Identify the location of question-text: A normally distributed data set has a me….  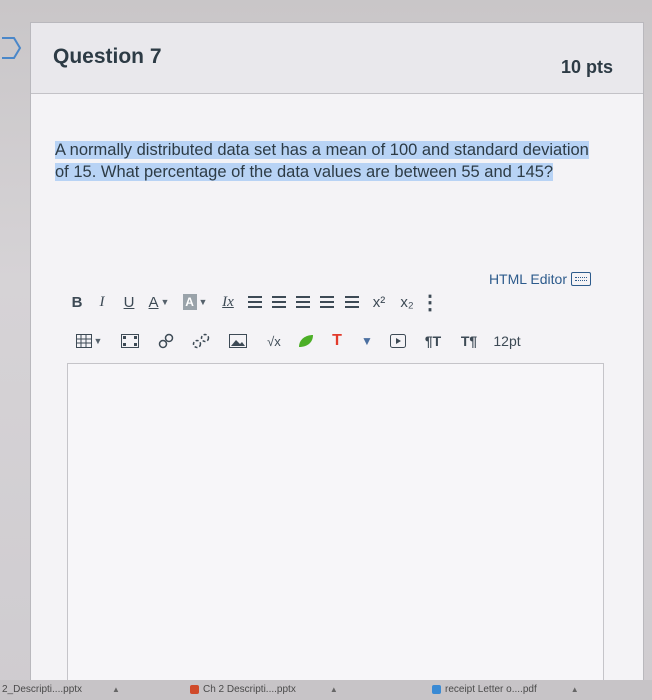
(327, 161).